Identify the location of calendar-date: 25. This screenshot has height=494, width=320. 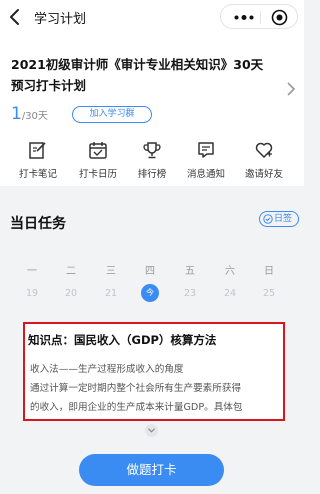
(269, 293).